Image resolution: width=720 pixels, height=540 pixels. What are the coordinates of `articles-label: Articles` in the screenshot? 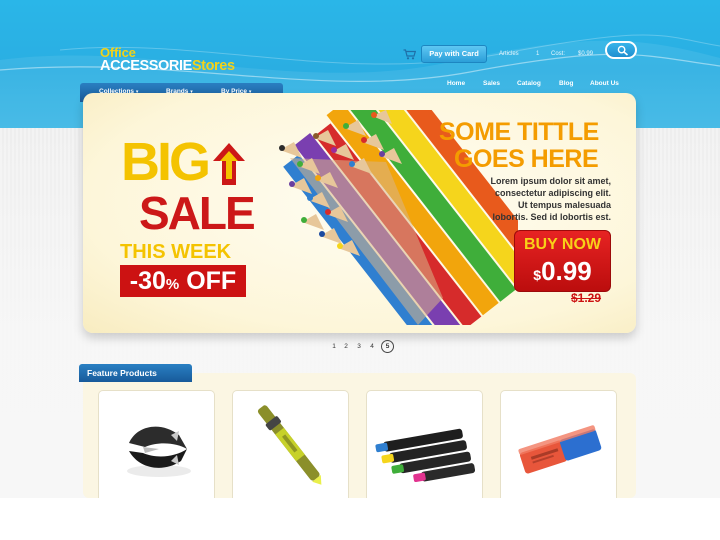 It's located at (509, 54).